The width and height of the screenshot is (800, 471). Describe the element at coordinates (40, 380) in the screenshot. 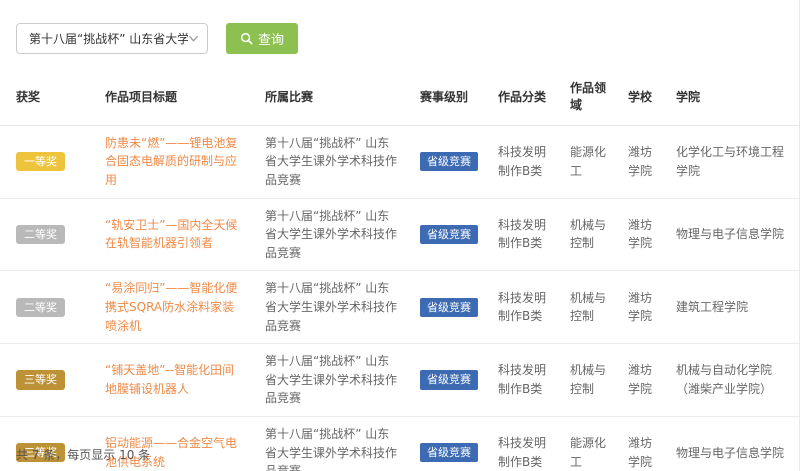

I see `award-badge: 三等奖` at that location.